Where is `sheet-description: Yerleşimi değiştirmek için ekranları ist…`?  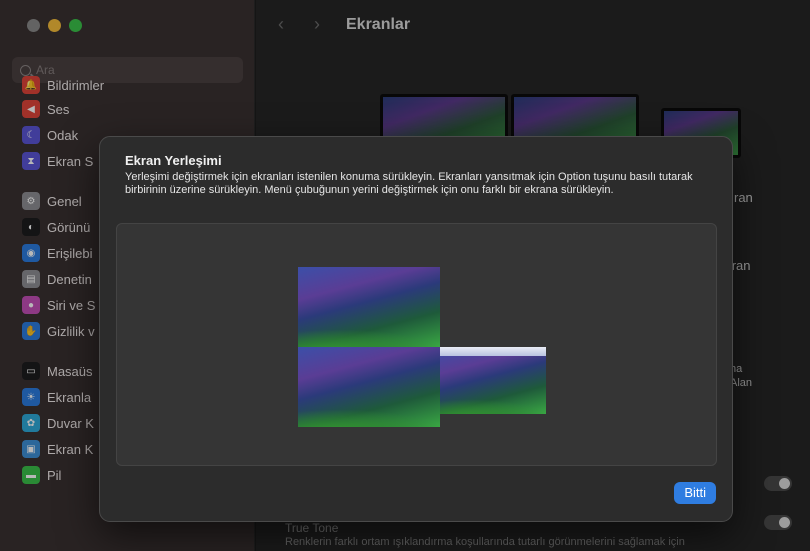 sheet-description: Yerleşimi değiştirmek için ekranları ist… is located at coordinates (409, 183).